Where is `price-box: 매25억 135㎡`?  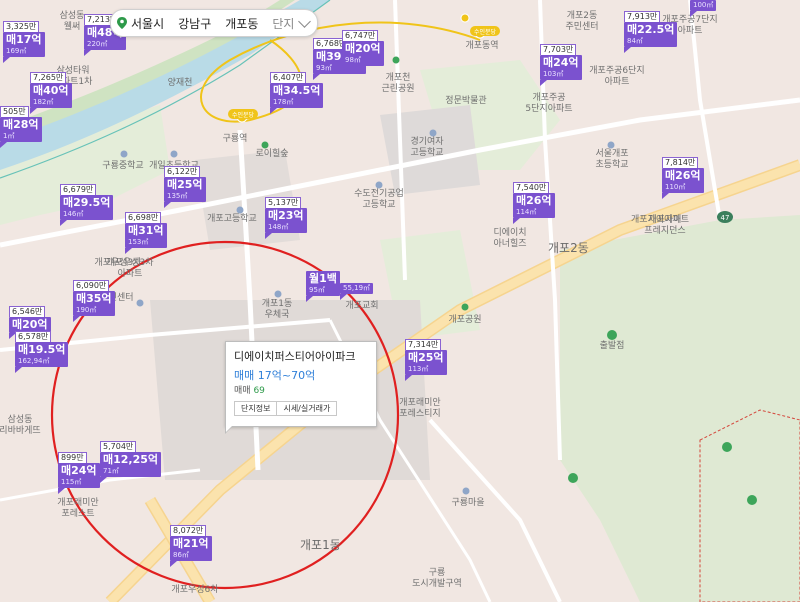 price-box: 매25억 135㎡ is located at coordinates (185, 189).